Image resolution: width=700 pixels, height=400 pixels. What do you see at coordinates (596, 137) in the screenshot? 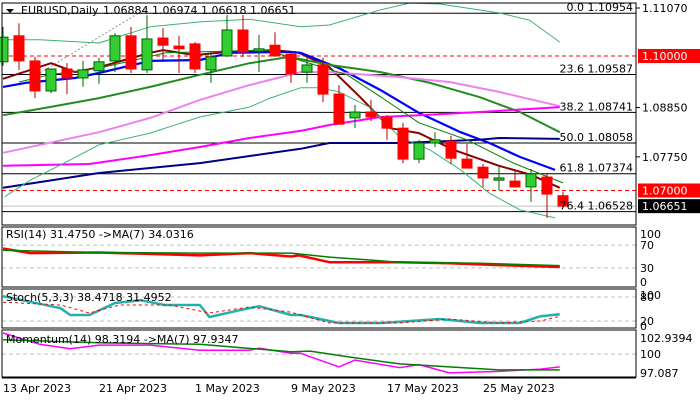
I see `fib-label: 50.0 1.08058` at bounding box center [596, 137].